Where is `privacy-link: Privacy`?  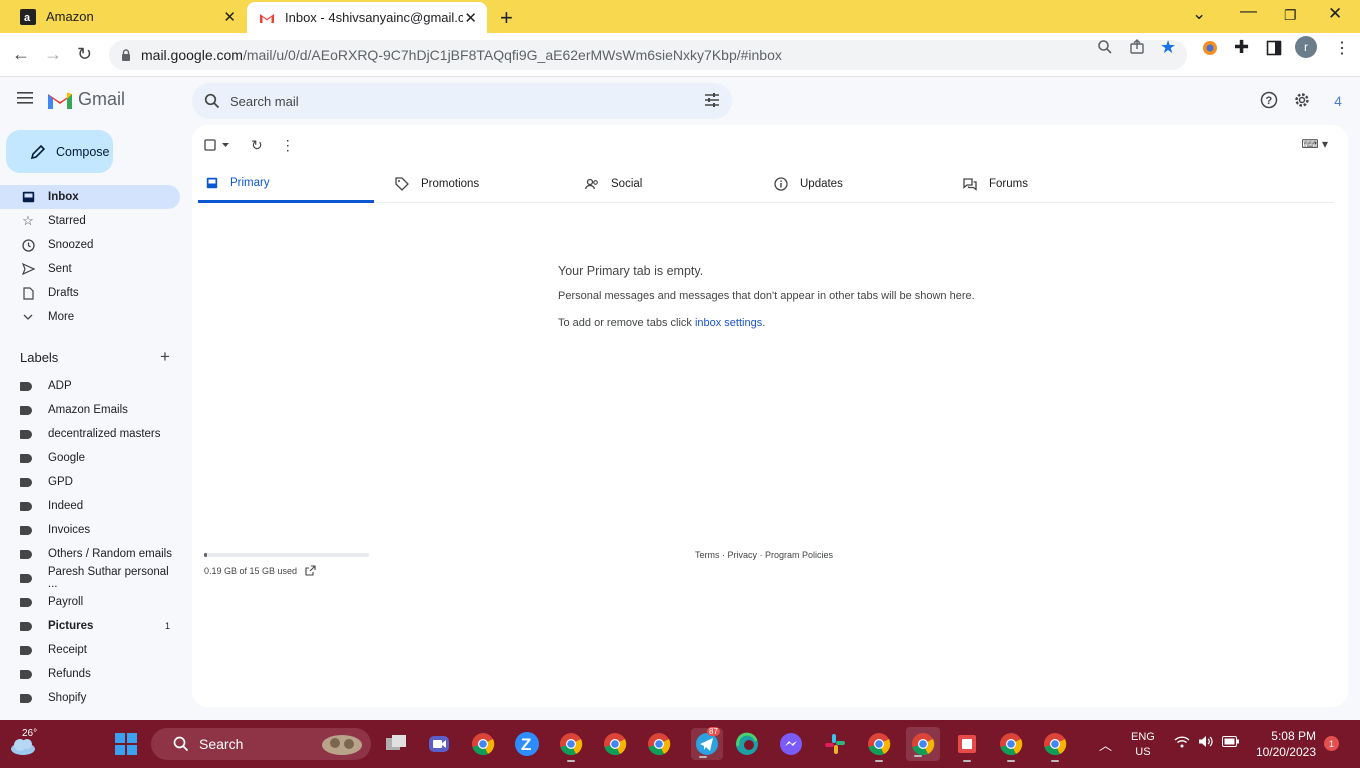 privacy-link: Privacy is located at coordinates (743, 555).